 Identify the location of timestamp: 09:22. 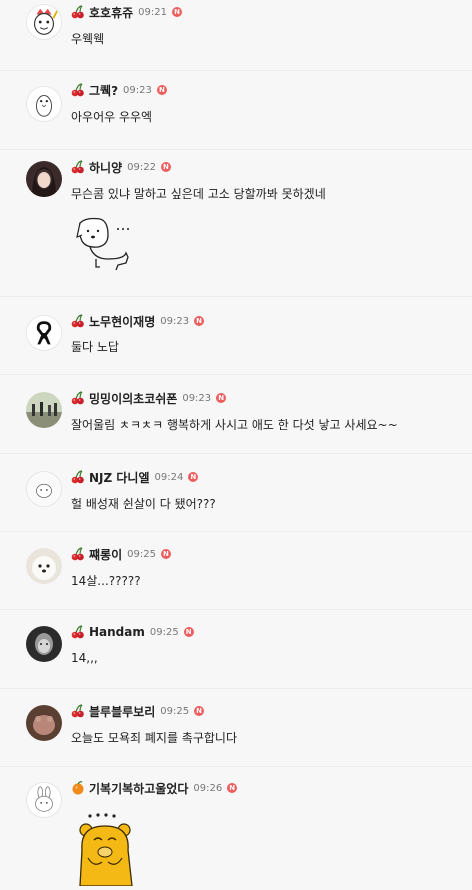
(141, 167).